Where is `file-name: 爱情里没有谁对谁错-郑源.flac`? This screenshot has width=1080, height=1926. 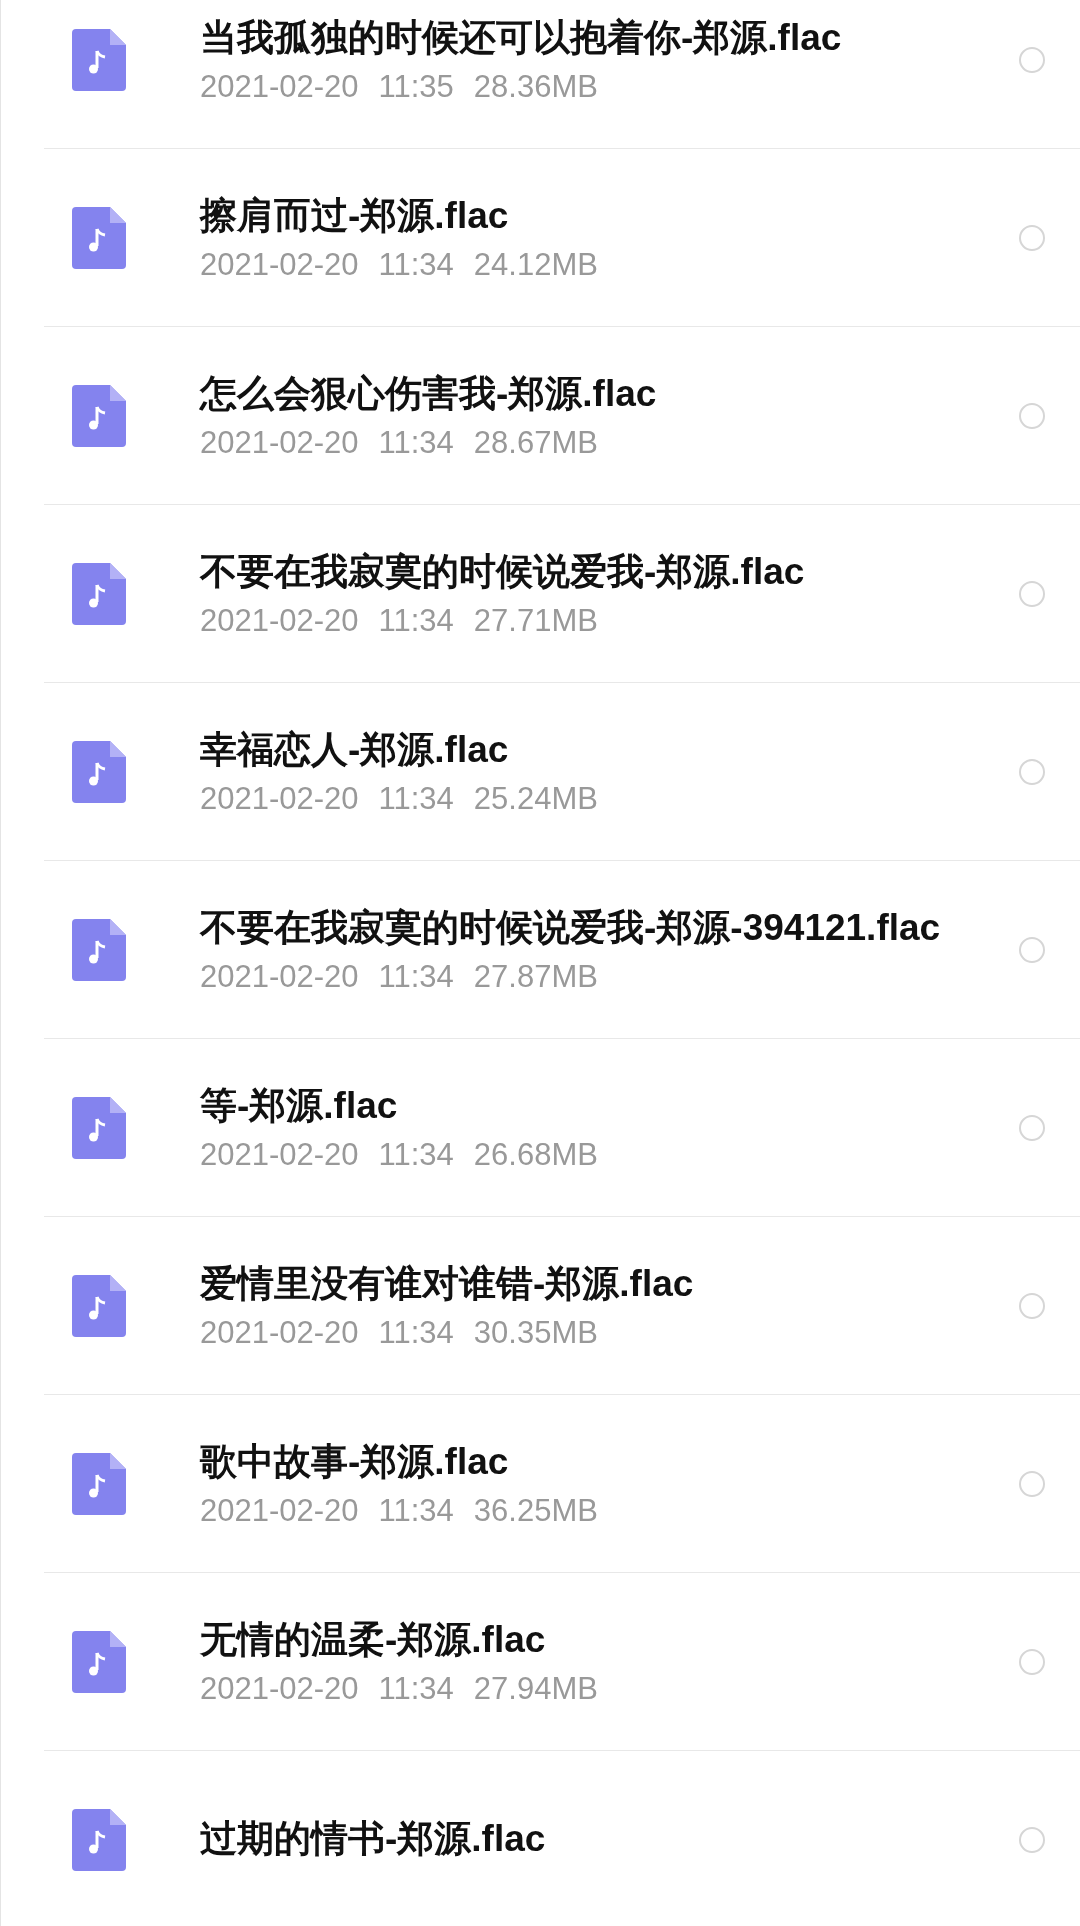 file-name: 爱情里没有谁对谁错-郑源.flac is located at coordinates (447, 1284).